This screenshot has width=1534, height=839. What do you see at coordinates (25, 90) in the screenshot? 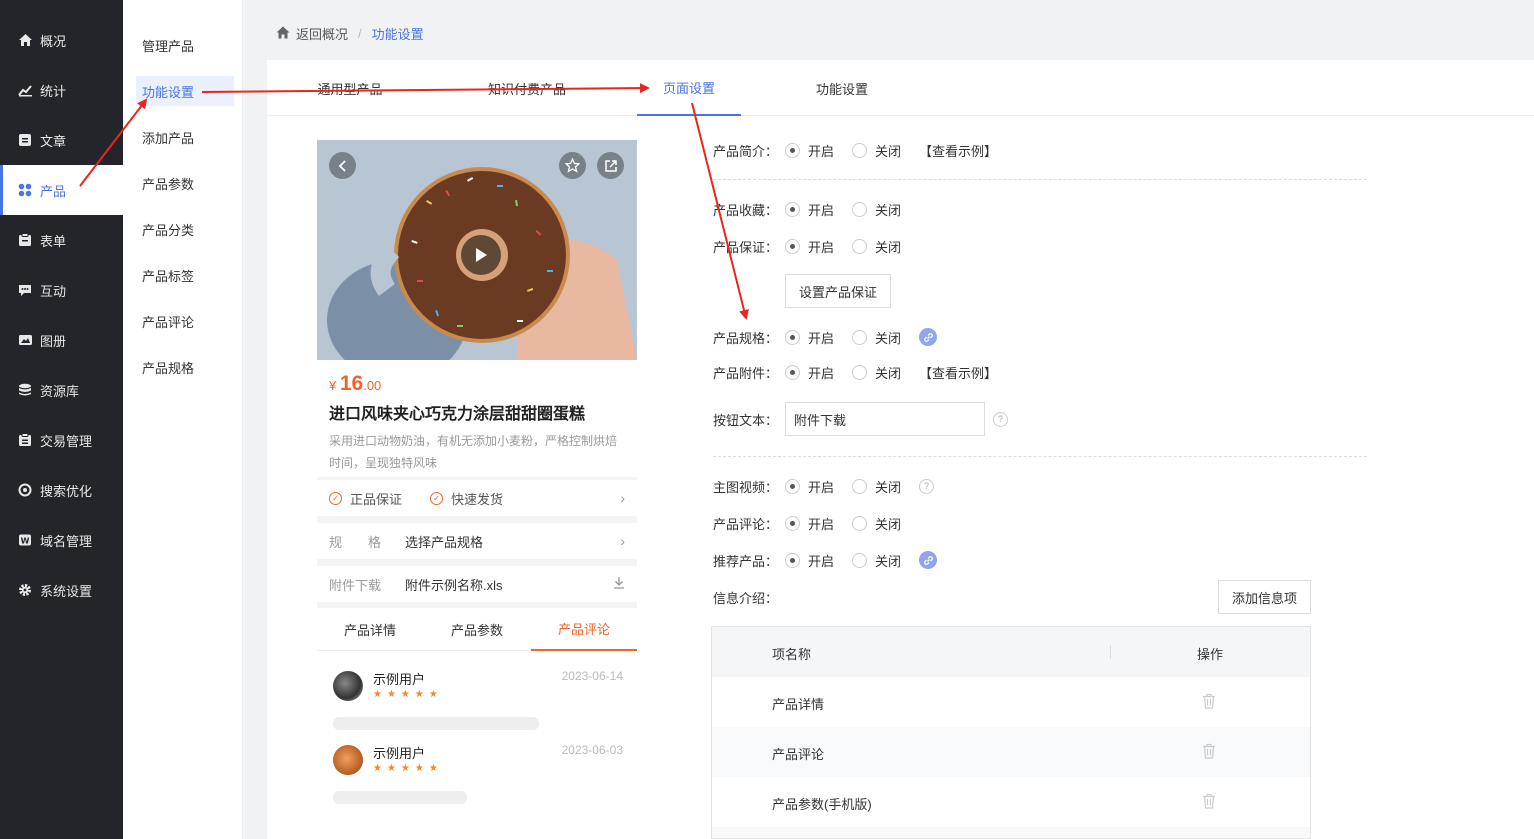
I see `chart-icon` at bounding box center [25, 90].